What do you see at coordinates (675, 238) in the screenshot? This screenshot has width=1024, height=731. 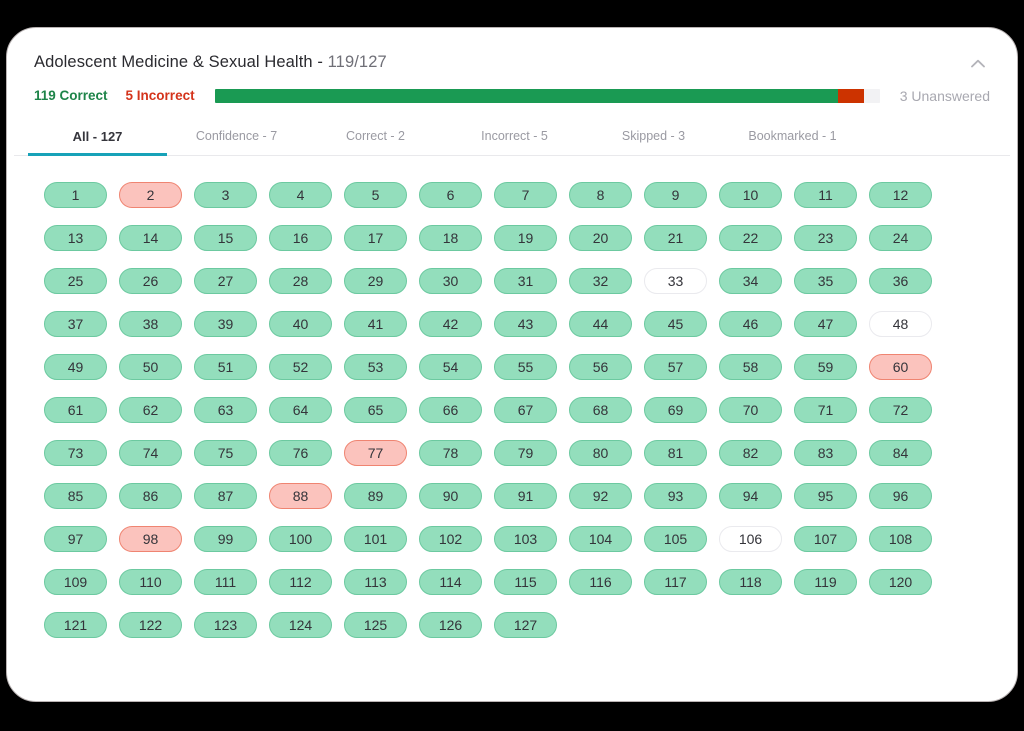 I see `question-pill: 21` at bounding box center [675, 238].